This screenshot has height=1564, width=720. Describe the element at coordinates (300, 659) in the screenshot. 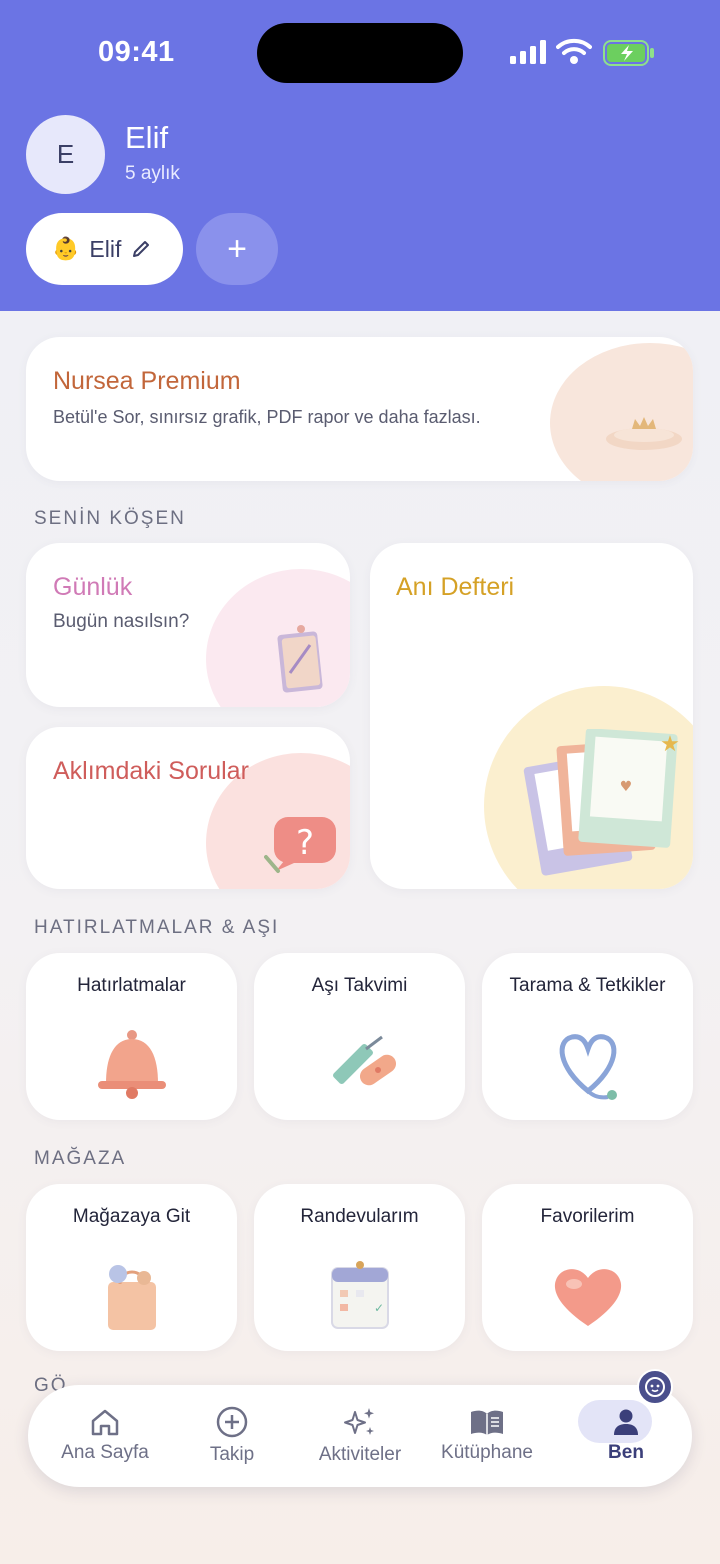

I see `notebook-icon` at that location.